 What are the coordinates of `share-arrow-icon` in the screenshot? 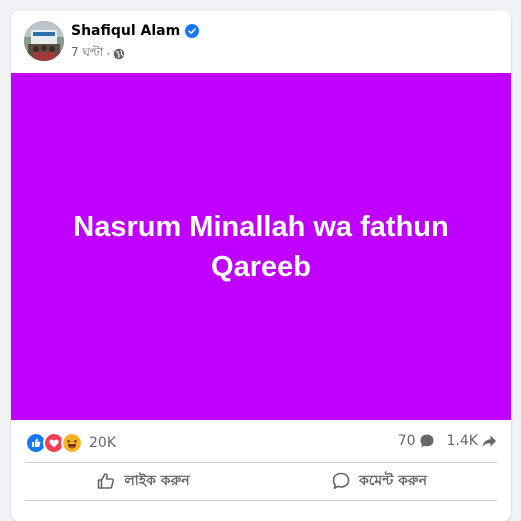 It's located at (489, 441).